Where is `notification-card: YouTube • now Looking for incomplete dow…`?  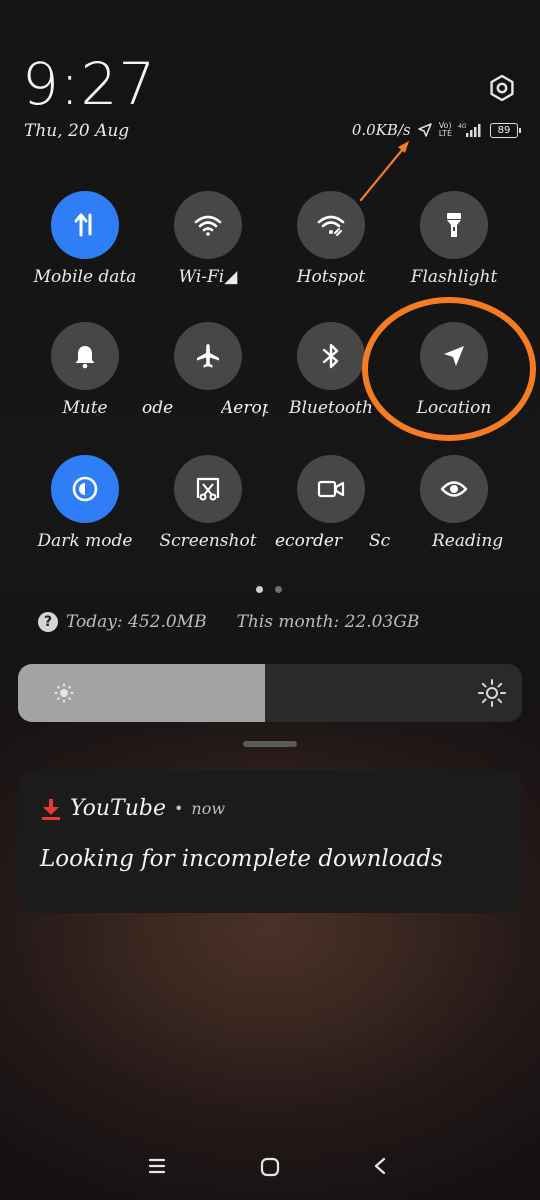 notification-card: YouTube • now Looking for incomplete dow… is located at coordinates (270, 841).